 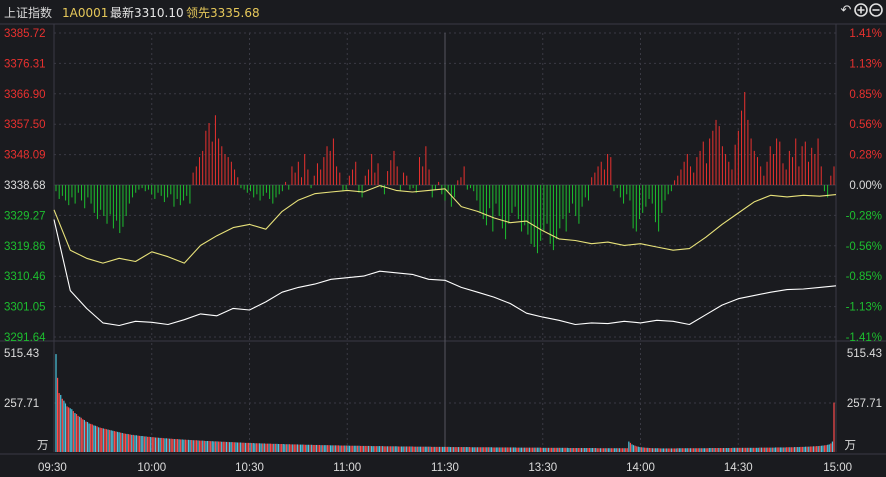 I want to click on right-axis-tick: -1.13%, so click(x=864, y=308).